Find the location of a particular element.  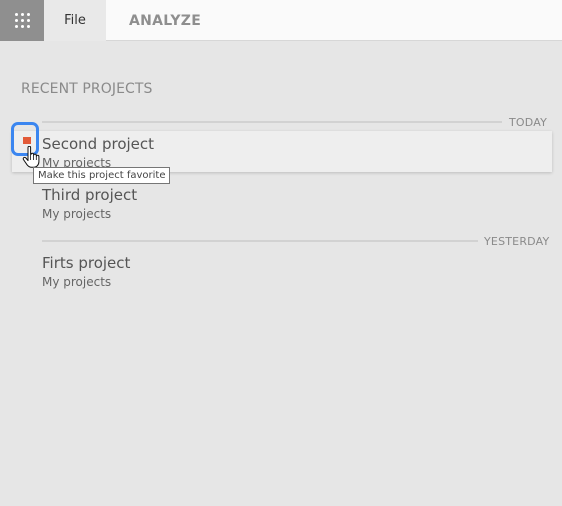

tab-analyze: ANALYZE is located at coordinates (165, 20).